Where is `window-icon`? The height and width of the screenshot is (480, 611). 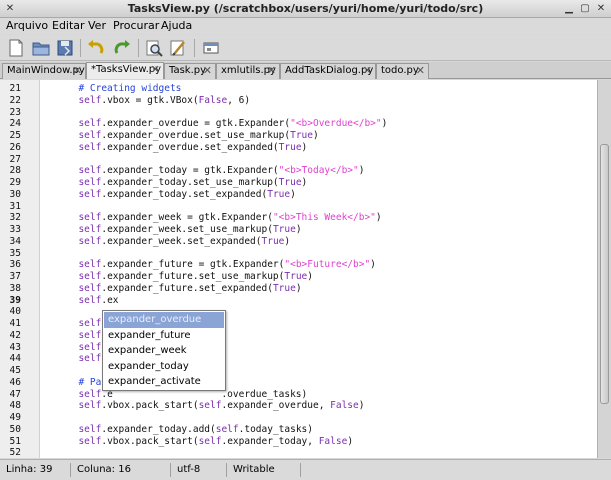
window-icon is located at coordinates (211, 48).